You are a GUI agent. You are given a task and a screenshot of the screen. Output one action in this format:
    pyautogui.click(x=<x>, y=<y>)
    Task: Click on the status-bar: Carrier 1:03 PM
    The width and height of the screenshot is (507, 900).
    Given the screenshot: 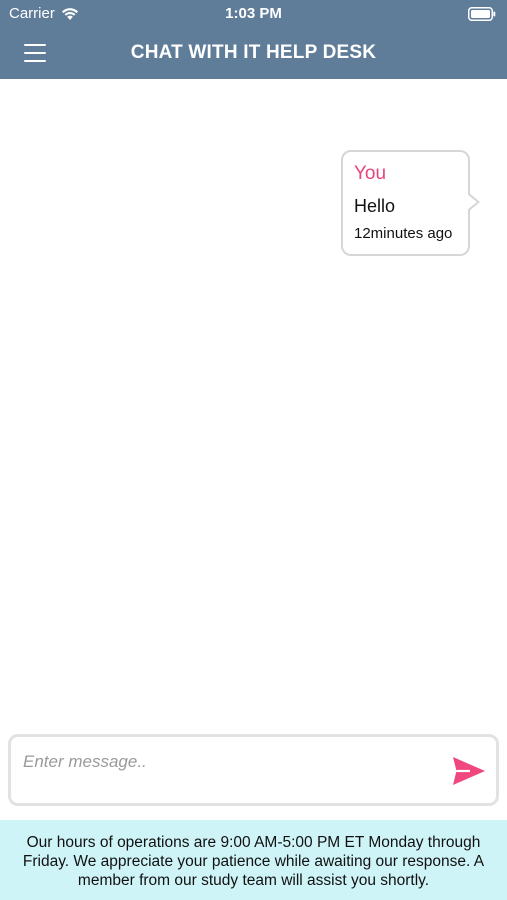 What is the action you would take?
    pyautogui.click(x=253, y=14)
    